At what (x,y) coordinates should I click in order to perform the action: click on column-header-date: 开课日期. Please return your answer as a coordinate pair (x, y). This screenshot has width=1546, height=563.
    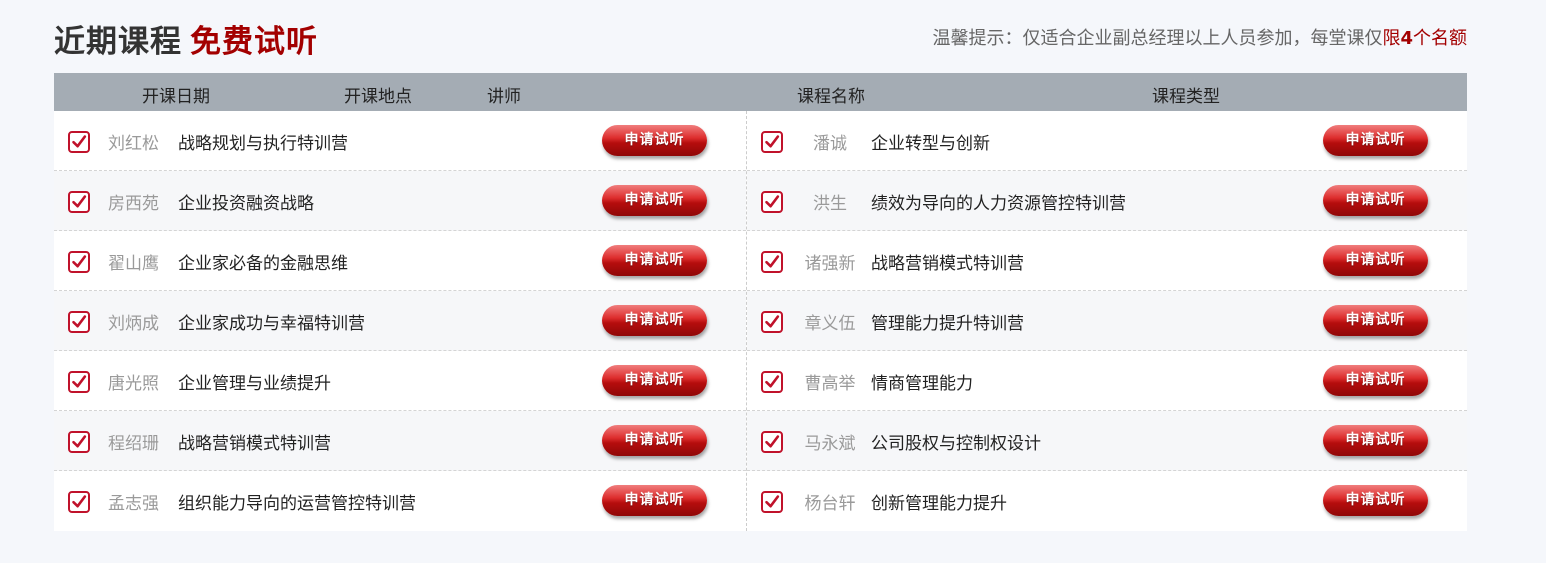
    Looking at the image, I should click on (176, 97).